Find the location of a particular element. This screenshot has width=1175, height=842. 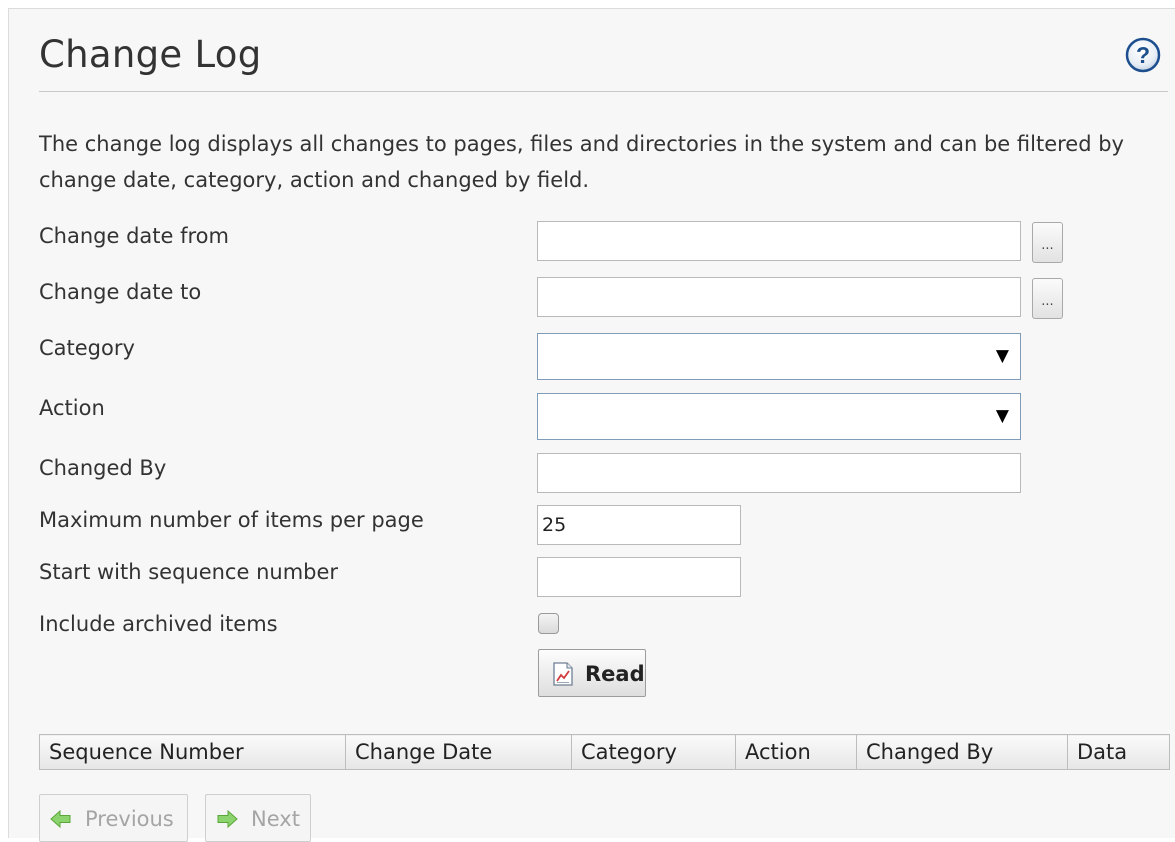

next-button: Next is located at coordinates (258, 818).